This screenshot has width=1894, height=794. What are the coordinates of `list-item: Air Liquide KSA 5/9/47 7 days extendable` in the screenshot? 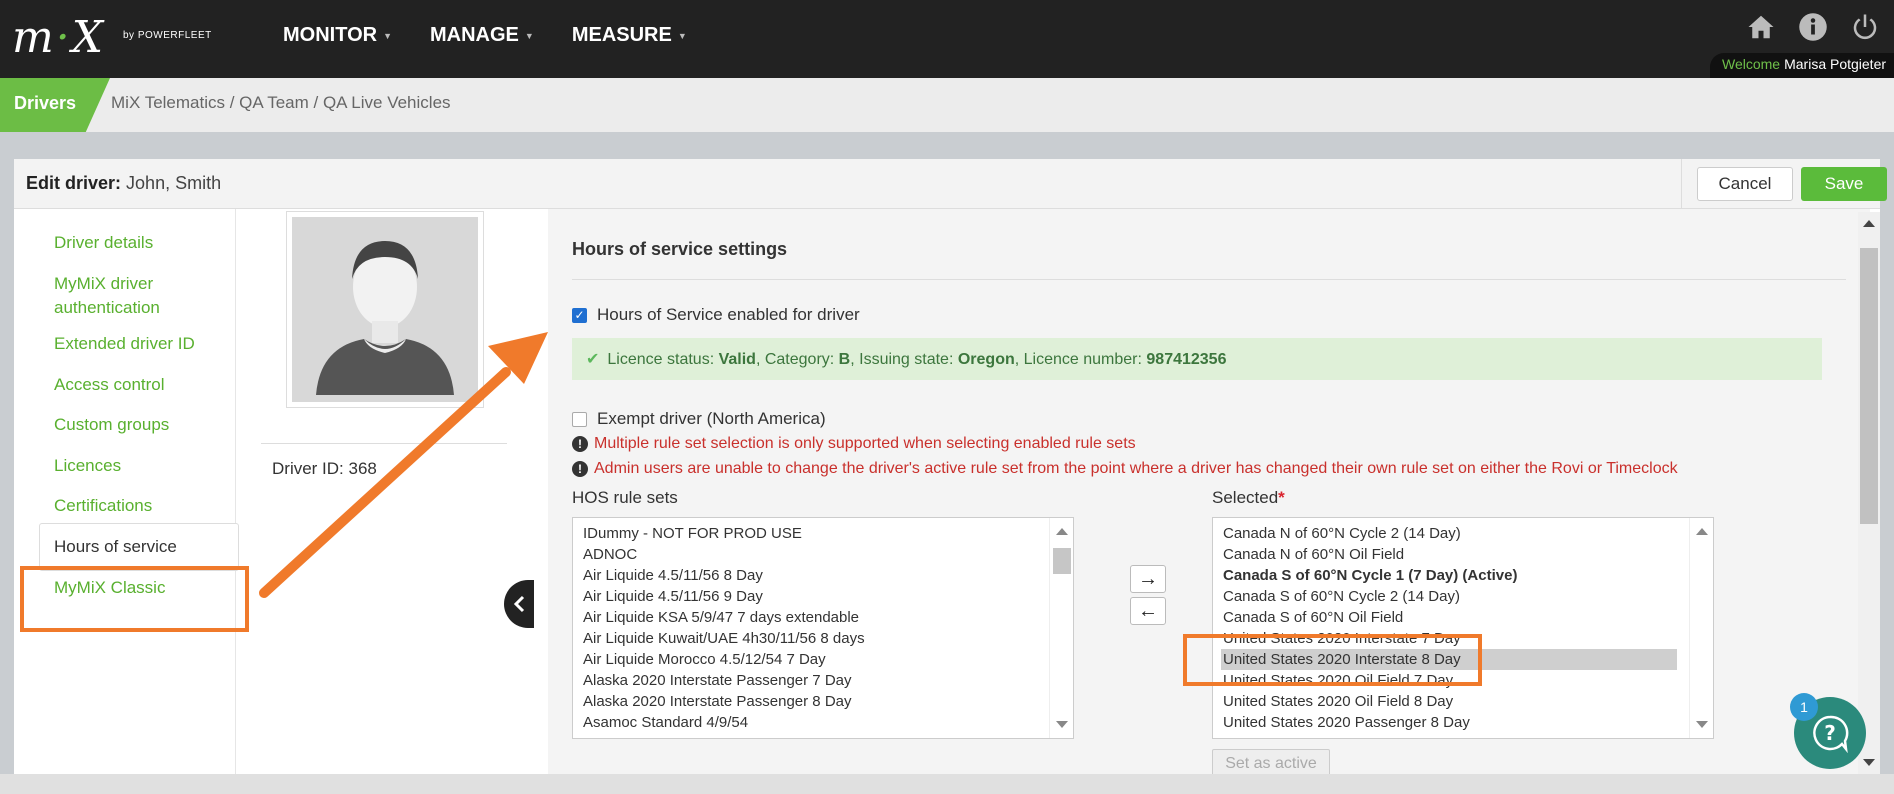 It's located at (828, 617).